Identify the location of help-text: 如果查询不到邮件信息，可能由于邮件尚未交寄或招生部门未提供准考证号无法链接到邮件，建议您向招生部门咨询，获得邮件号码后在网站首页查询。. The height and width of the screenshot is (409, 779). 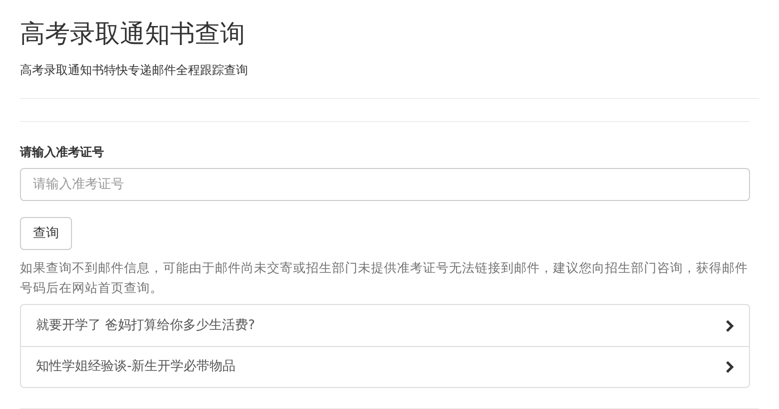
(384, 278).